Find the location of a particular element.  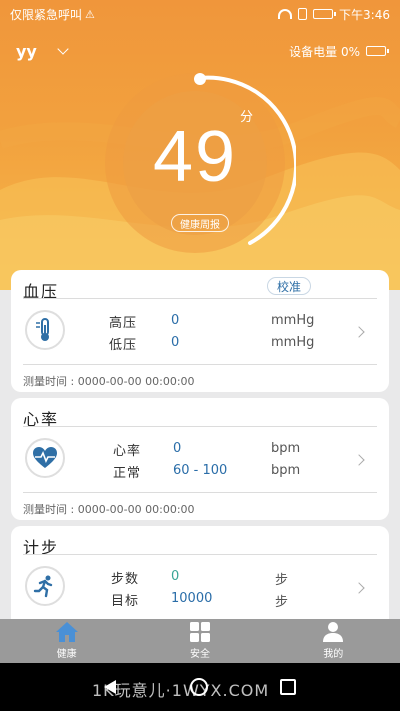

step-count-label: 步数 is located at coordinates (125, 579).